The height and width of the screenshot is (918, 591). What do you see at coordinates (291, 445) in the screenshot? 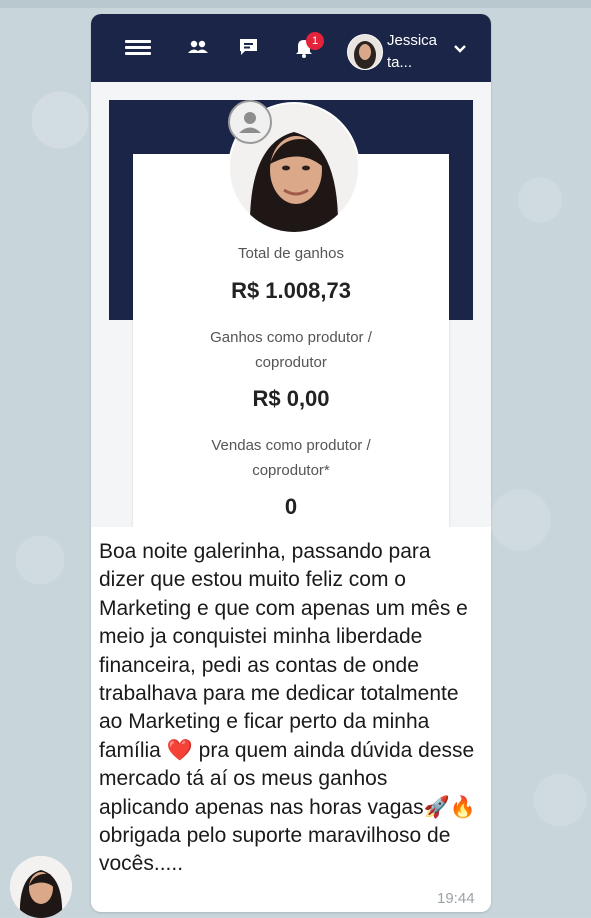
I see `producer-sales-label: Vendas como produtor /` at bounding box center [291, 445].